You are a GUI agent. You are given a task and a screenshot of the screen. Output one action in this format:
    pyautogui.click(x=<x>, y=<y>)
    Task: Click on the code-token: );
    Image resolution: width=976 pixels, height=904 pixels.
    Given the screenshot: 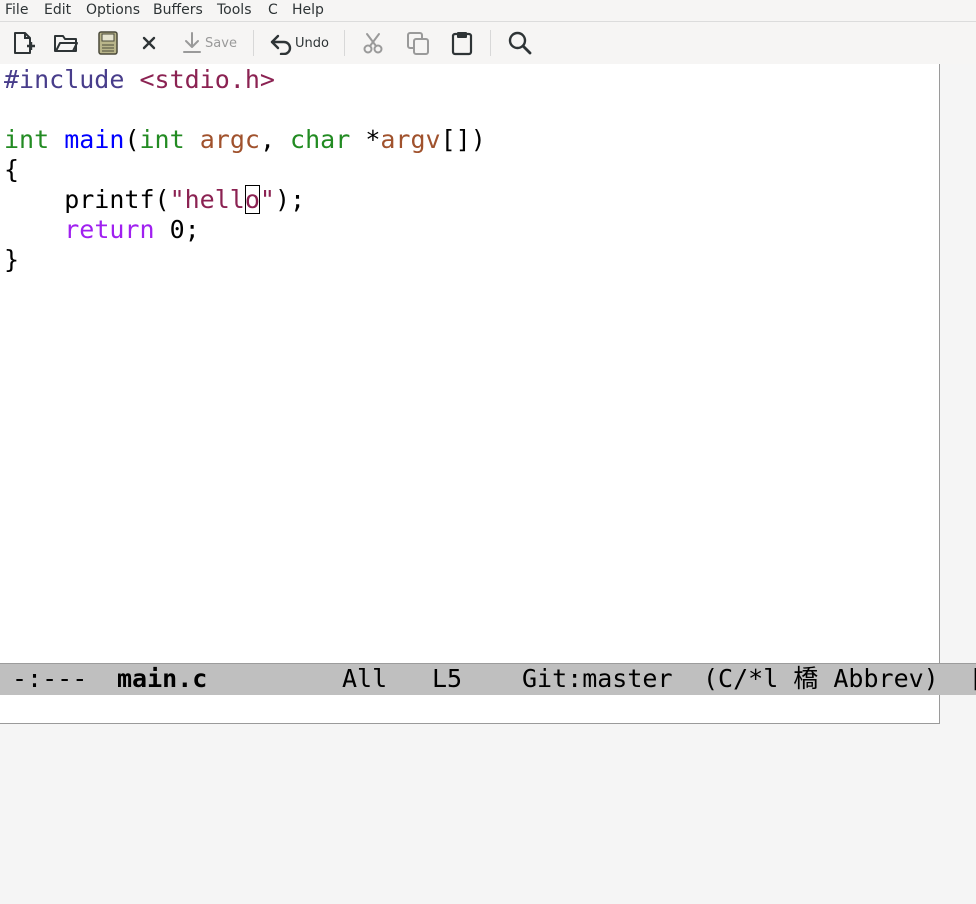 What is the action you would take?
    pyautogui.click(x=290, y=199)
    